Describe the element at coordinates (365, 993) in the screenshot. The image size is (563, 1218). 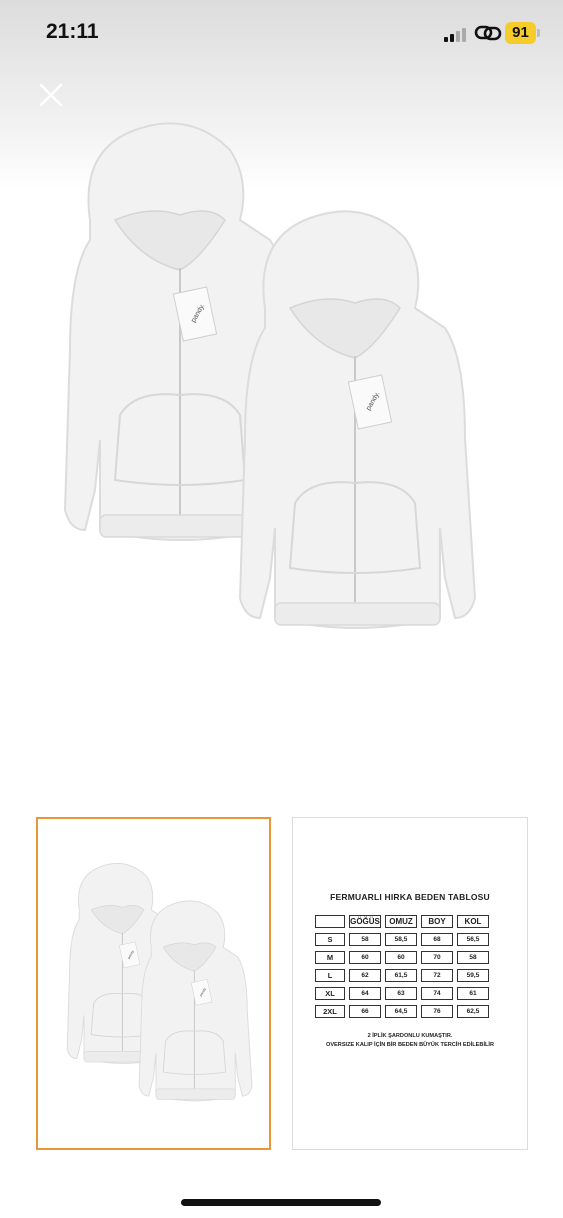
I see `size-value: 64` at that location.